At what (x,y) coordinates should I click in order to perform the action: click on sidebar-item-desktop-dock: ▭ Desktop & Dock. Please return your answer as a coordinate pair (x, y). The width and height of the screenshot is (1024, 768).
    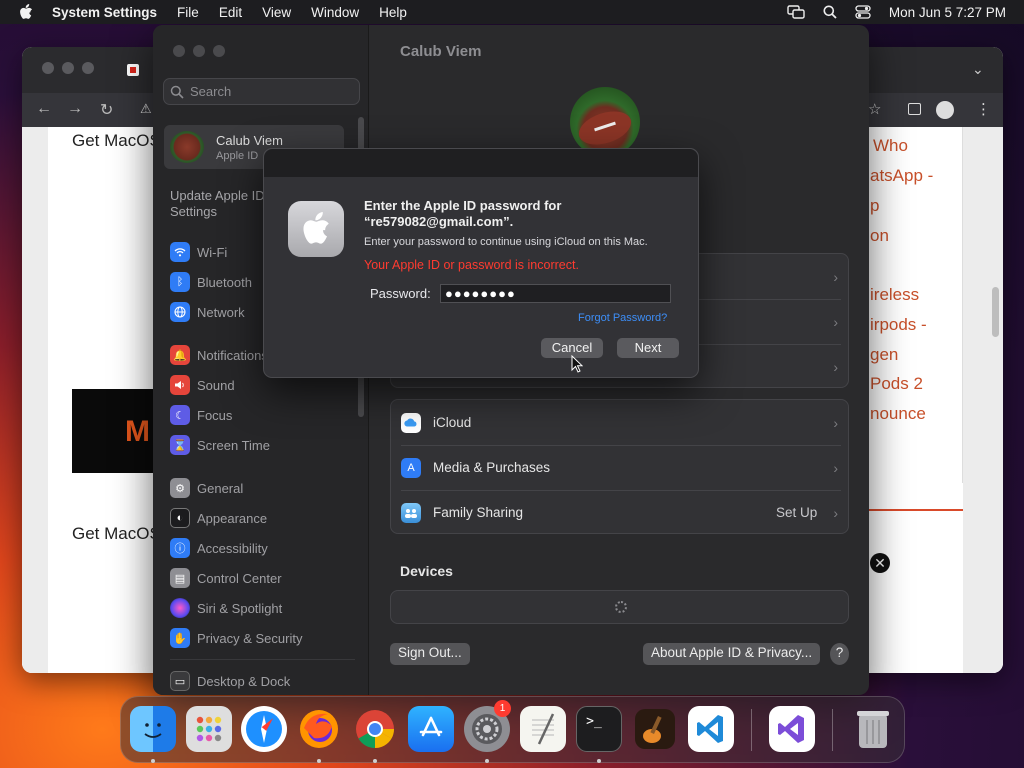
    Looking at the image, I should click on (230, 681).